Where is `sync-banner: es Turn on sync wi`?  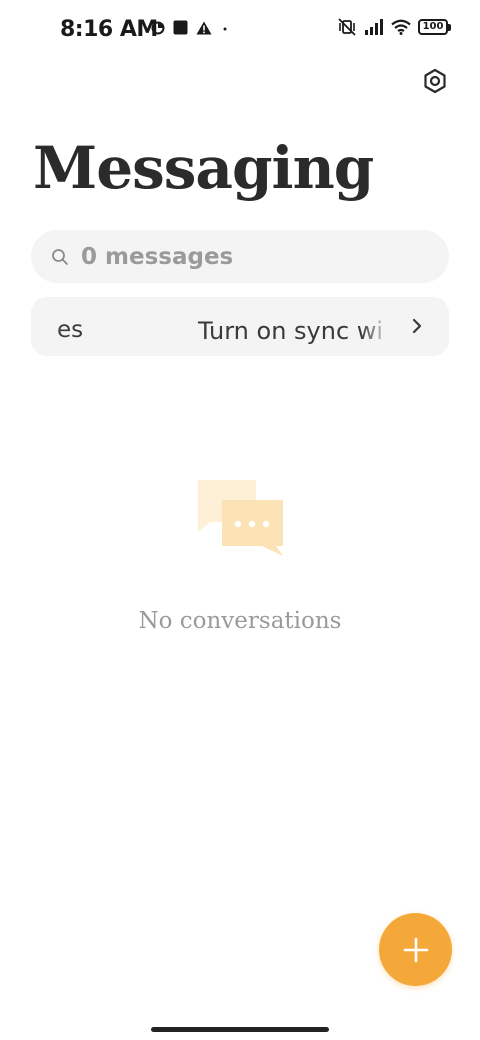
sync-banner: es Turn on sync wi is located at coordinates (240, 326).